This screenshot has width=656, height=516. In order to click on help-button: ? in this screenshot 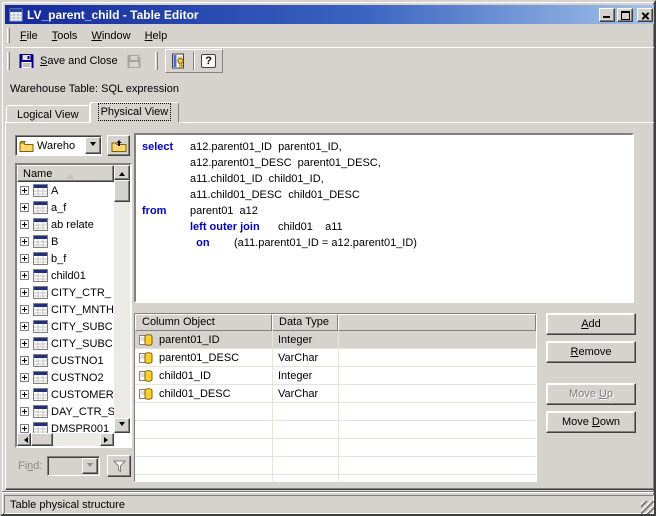, I will do `click(209, 61)`.